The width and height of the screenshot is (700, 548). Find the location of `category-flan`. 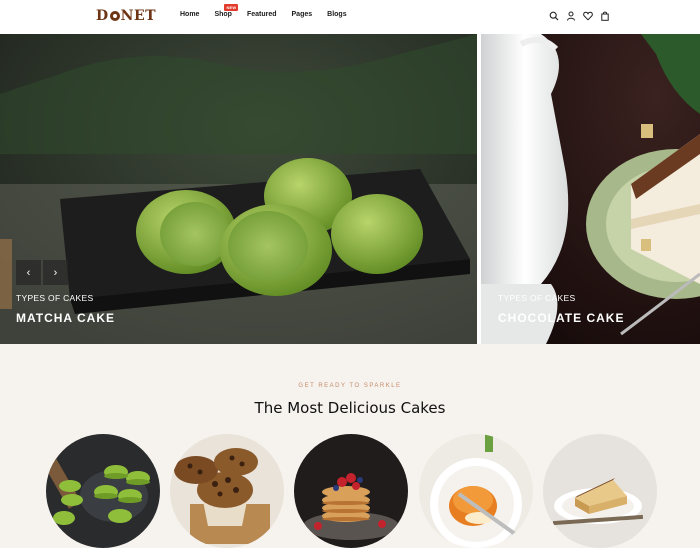

category-flan is located at coordinates (476, 491).